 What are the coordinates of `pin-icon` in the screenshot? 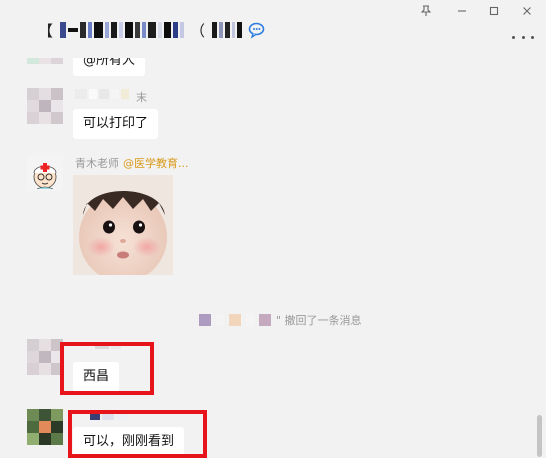 It's located at (426, 11).